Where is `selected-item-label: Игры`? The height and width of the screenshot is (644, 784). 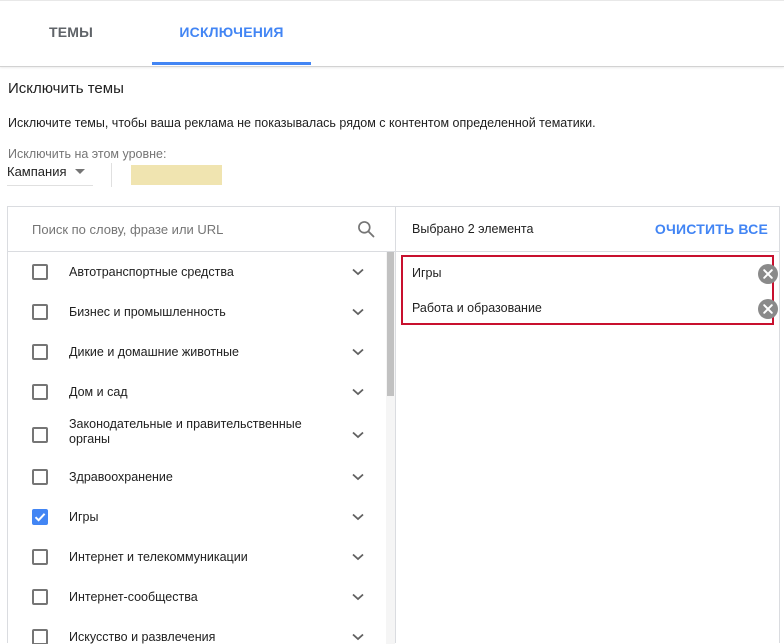 selected-item-label: Игры is located at coordinates (427, 273).